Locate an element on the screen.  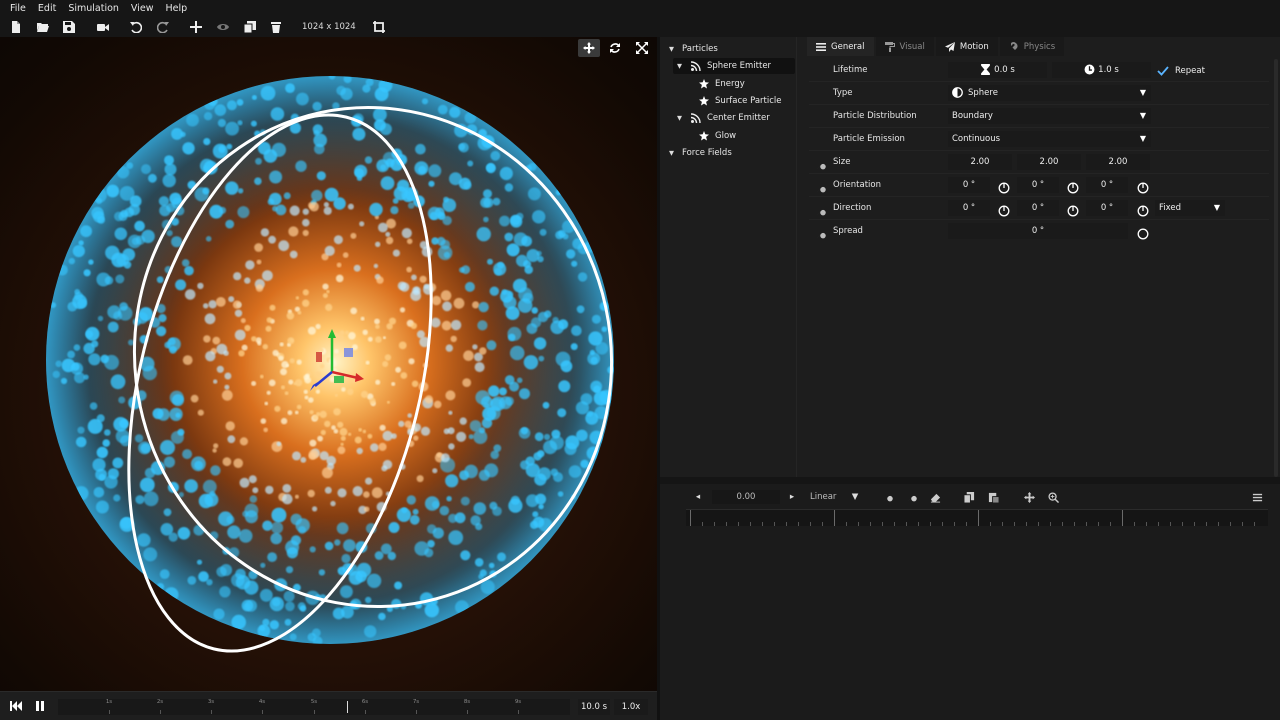
timeline-splitter is located at coordinates (970, 480).